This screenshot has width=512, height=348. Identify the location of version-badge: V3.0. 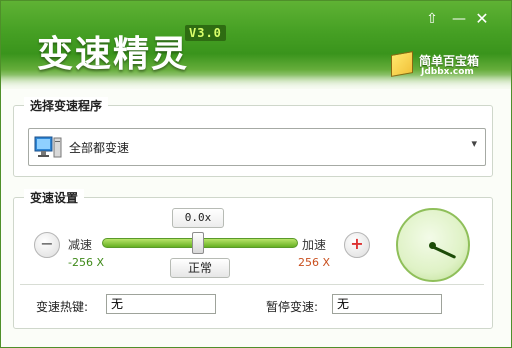
(205, 33).